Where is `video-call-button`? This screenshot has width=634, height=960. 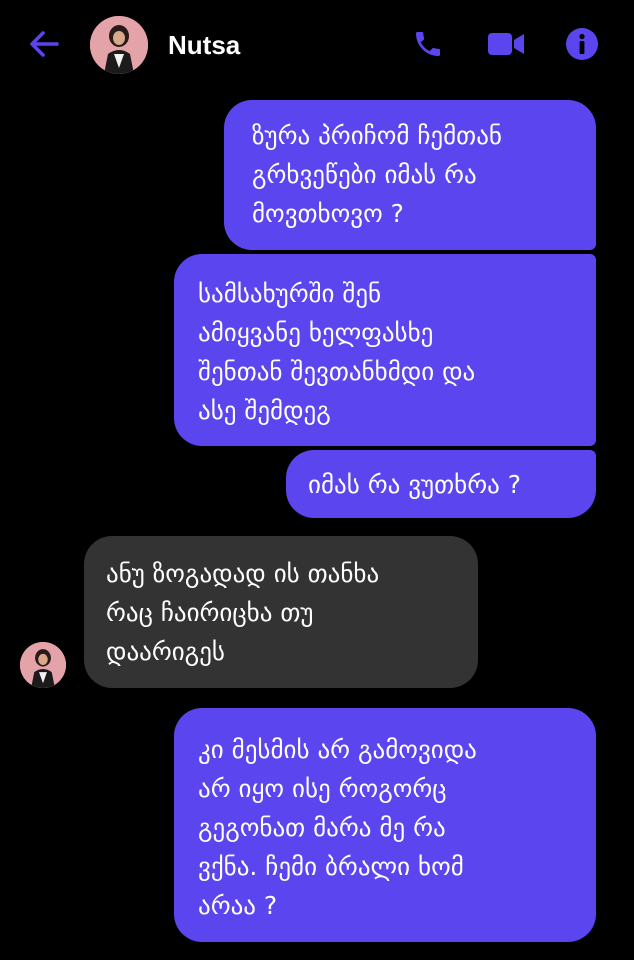 video-call-button is located at coordinates (506, 44).